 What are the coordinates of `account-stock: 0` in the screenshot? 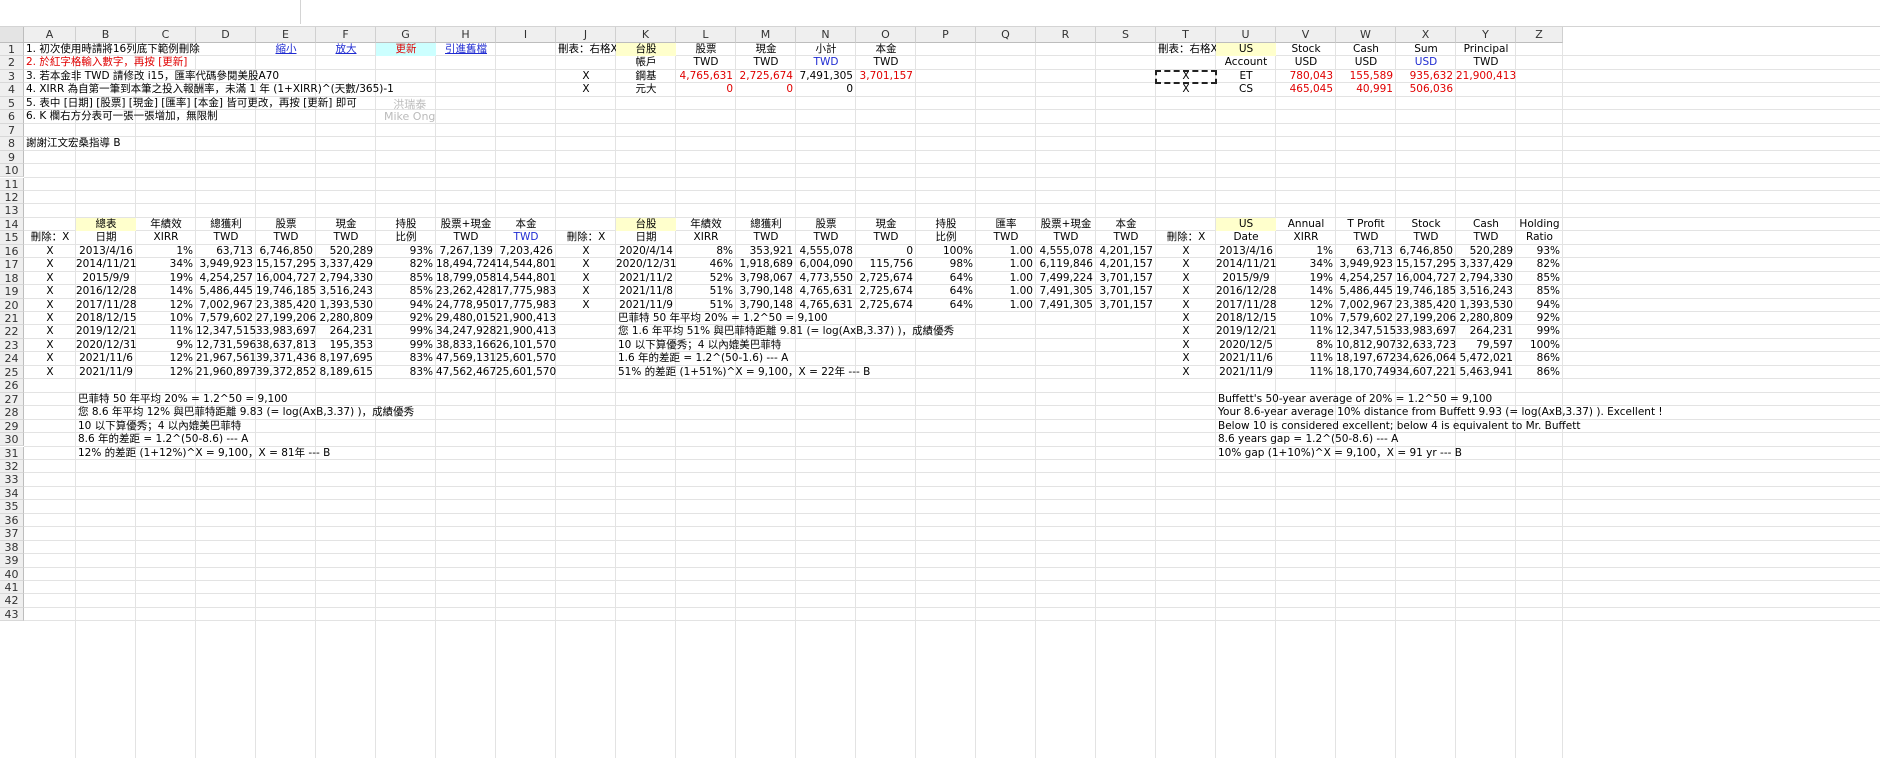 It's located at (706, 89).